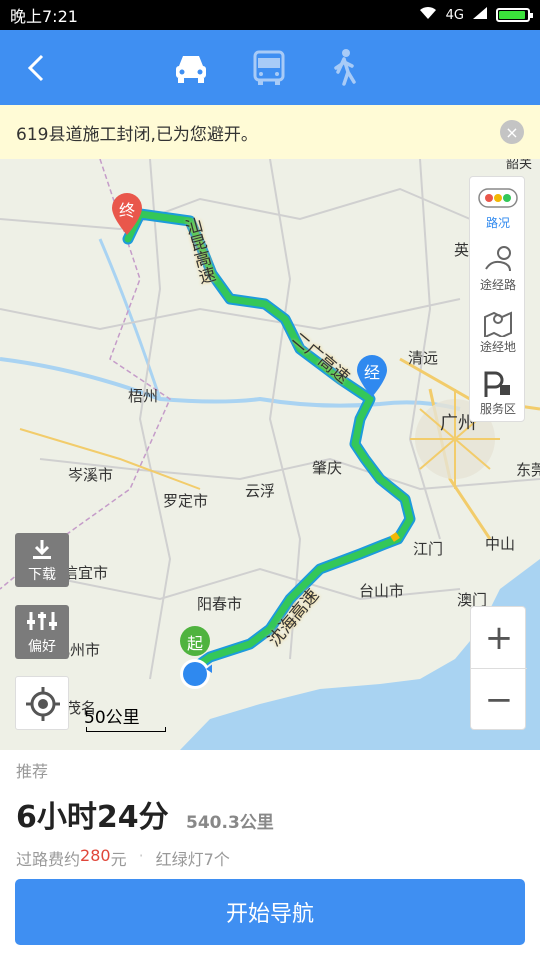 The height and width of the screenshot is (960, 540). Describe the element at coordinates (32, 771) in the screenshot. I see `route-tag: 推荐` at that location.